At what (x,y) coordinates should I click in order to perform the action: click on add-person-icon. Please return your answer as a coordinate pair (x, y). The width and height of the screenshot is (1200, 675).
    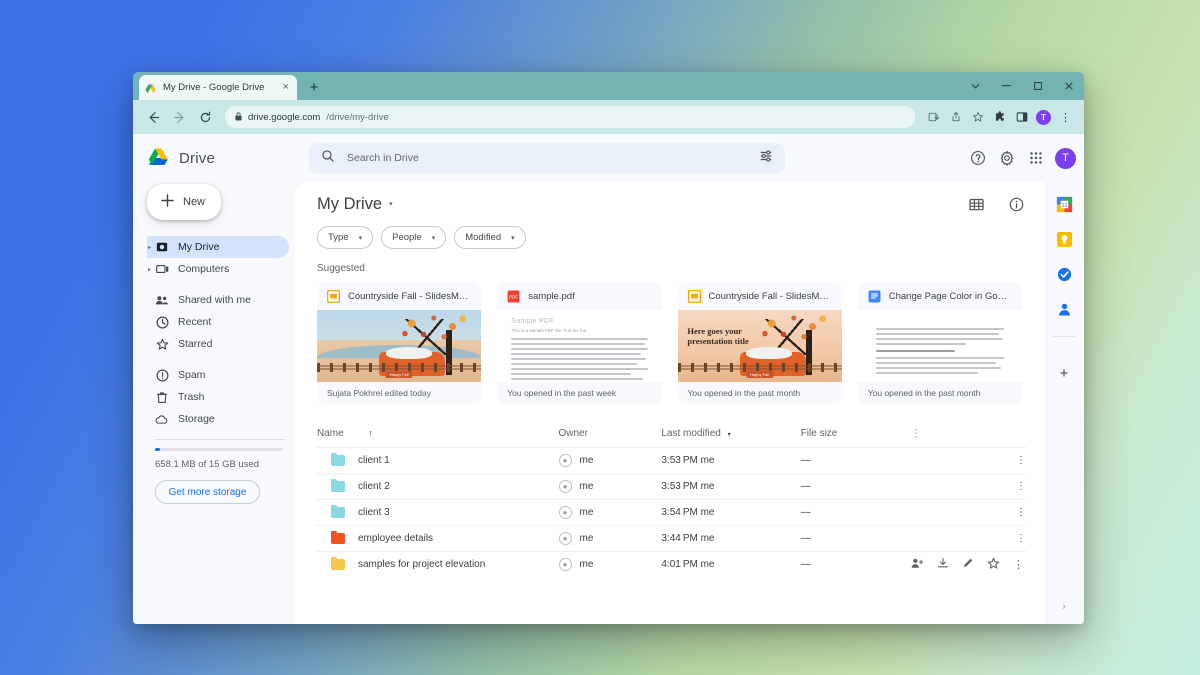
    Looking at the image, I should click on (917, 564).